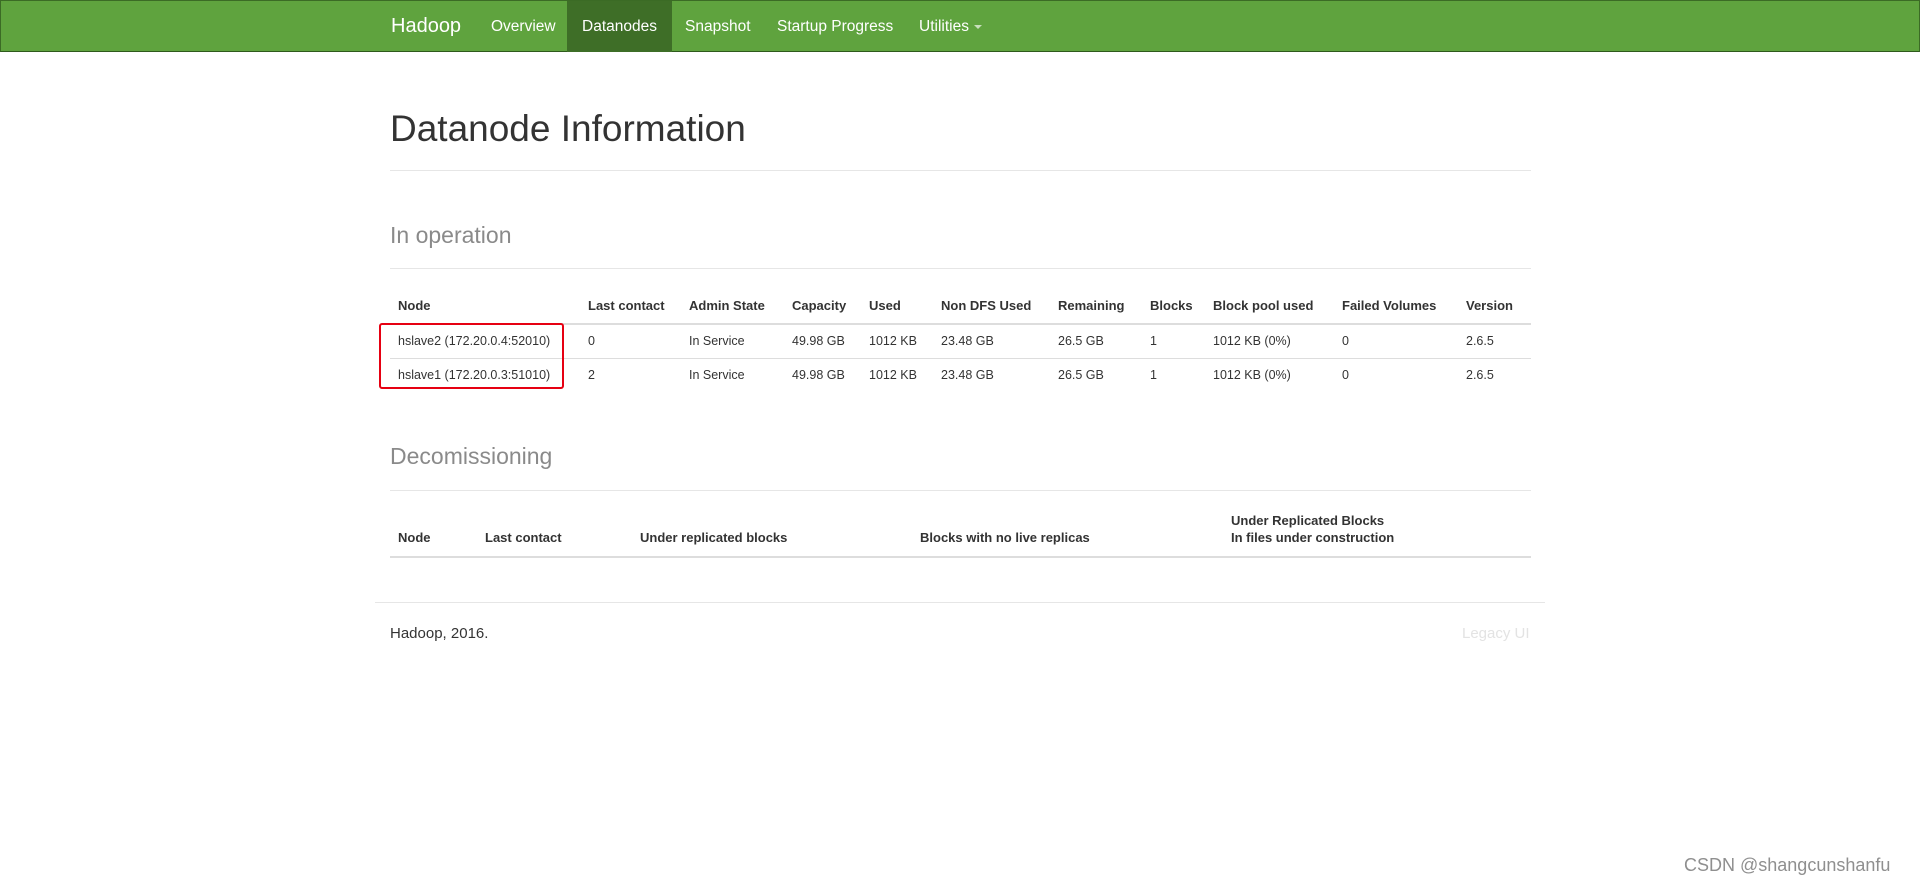 The image size is (1920, 888). Describe the element at coordinates (439, 633) in the screenshot. I see `footer-text: Hadoop, 2016.` at that location.